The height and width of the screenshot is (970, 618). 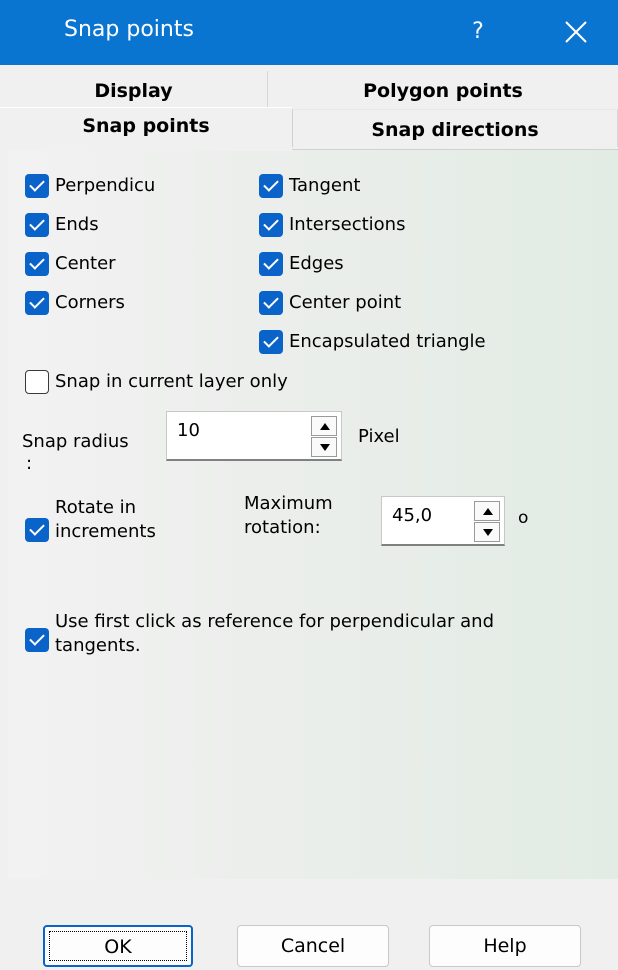 I want to click on snap-radius-colon: :, so click(x=29, y=463).